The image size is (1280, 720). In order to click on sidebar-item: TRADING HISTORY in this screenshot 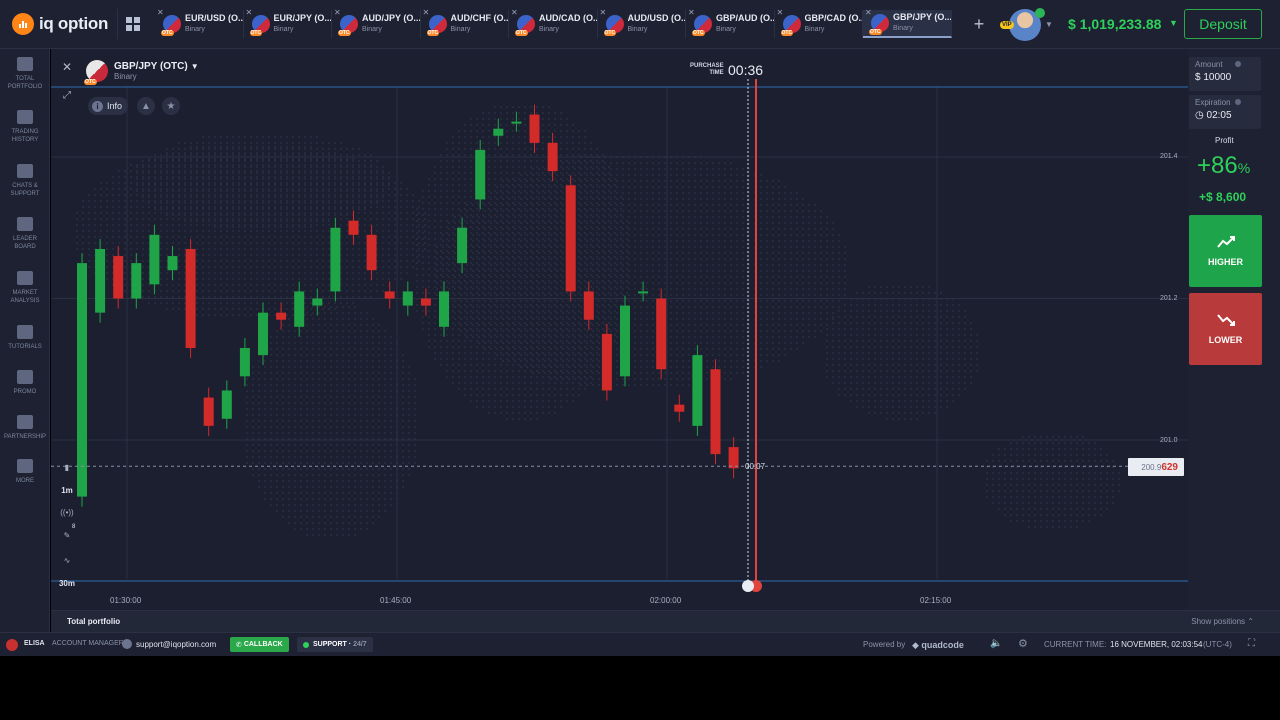, I will do `click(25, 127)`.